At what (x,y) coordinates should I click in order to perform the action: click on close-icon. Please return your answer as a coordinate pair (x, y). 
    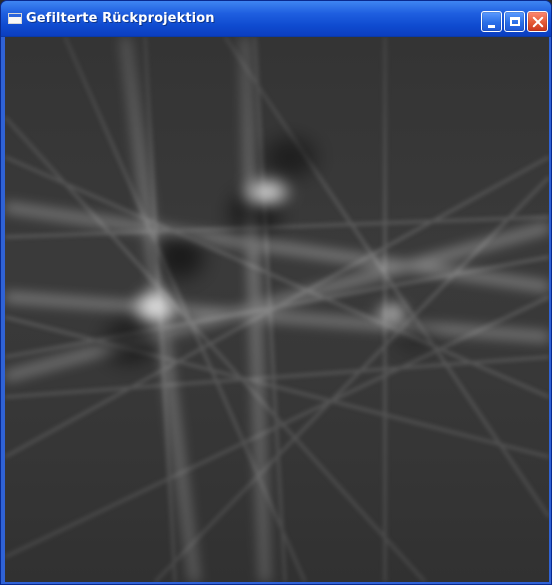
    Looking at the image, I should click on (538, 22).